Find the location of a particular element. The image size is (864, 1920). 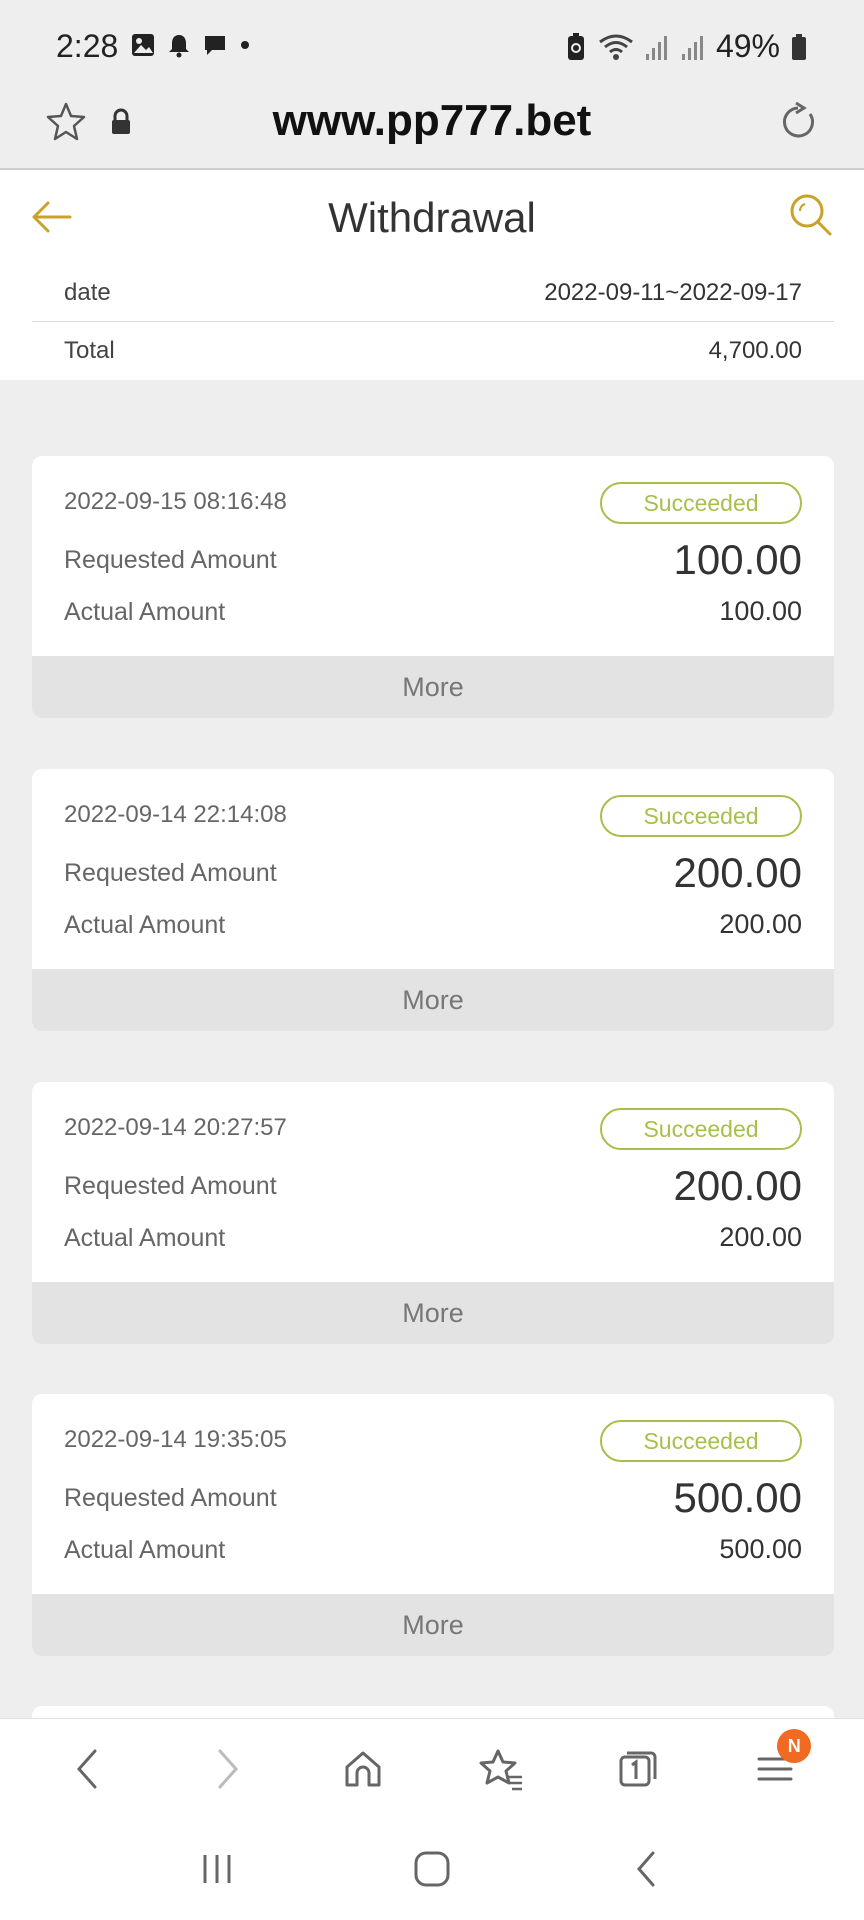

wifi-icon is located at coordinates (616, 47).